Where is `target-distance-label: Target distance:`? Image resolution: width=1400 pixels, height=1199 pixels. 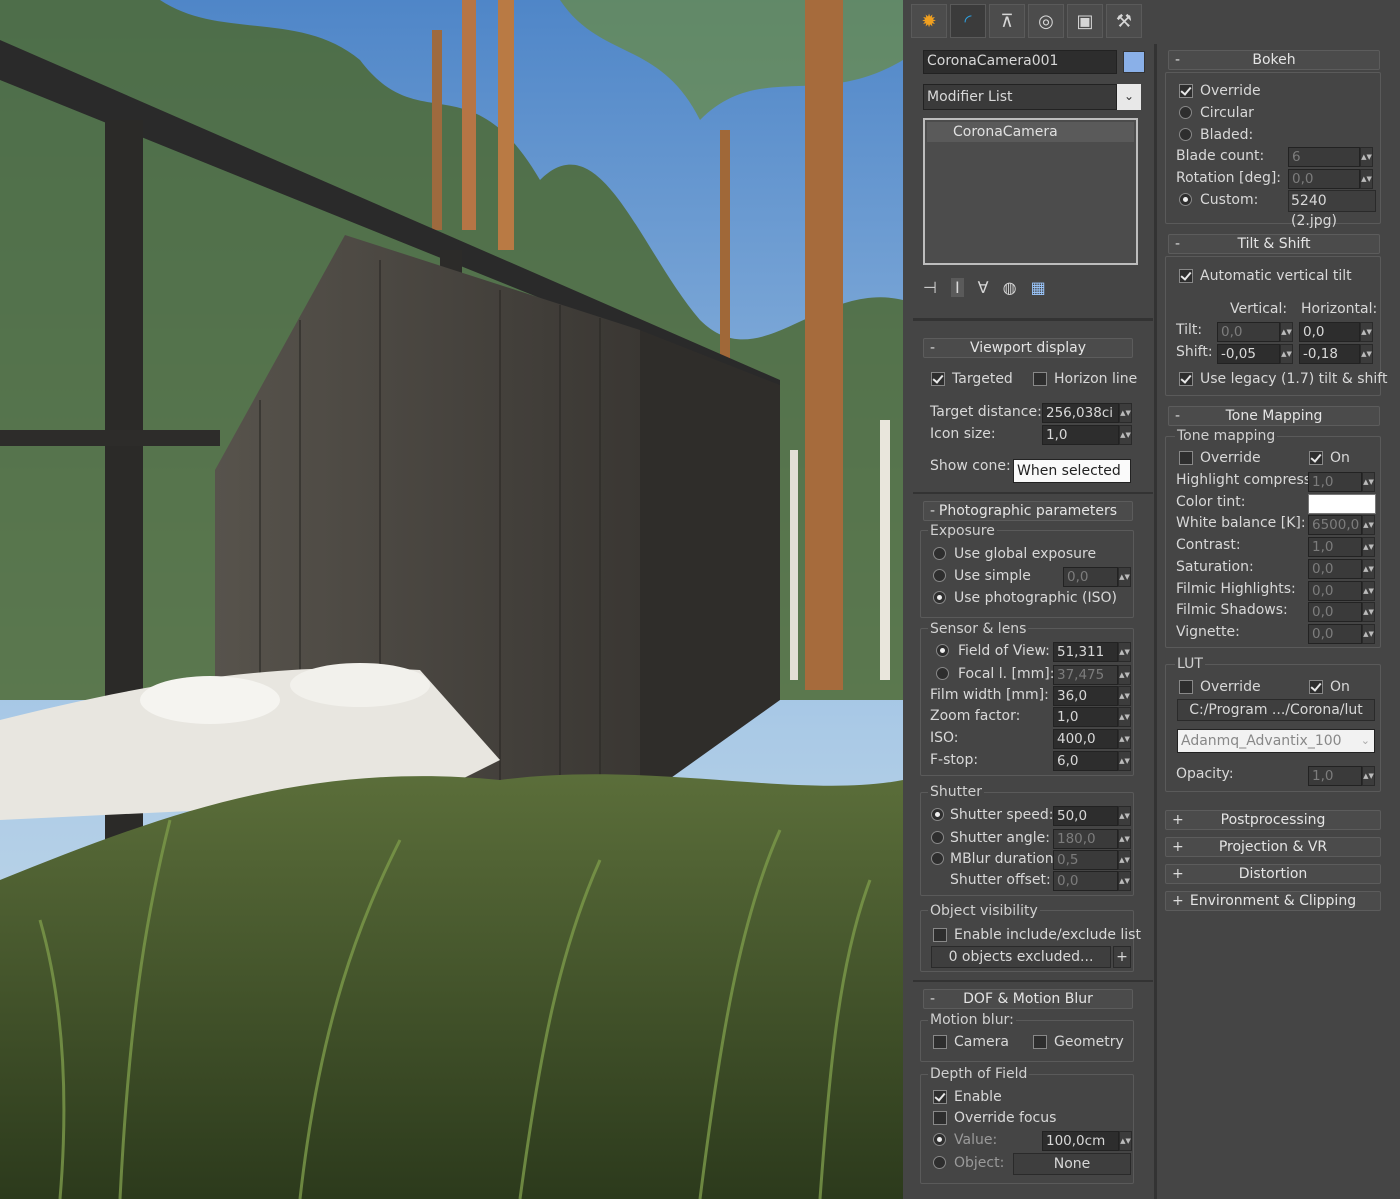 target-distance-label: Target distance: is located at coordinates (986, 412).